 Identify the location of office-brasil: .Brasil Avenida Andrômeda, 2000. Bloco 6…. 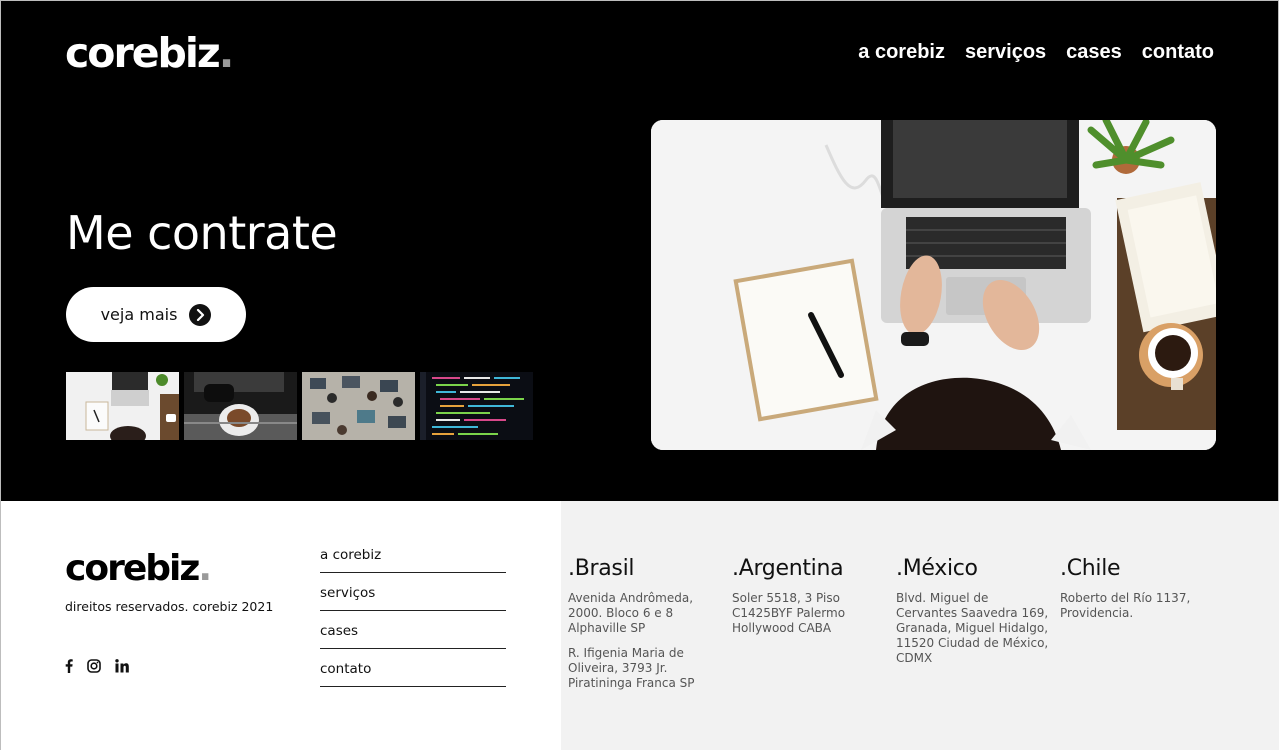
(648, 628).